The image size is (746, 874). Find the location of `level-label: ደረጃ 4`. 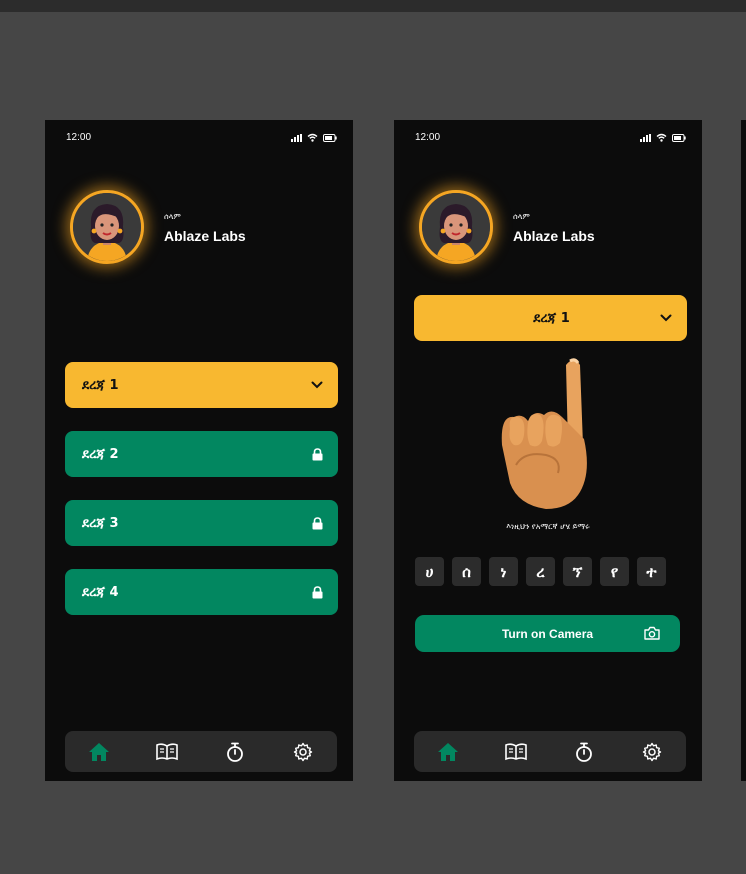

level-label: ደረጃ 4 is located at coordinates (100, 592).